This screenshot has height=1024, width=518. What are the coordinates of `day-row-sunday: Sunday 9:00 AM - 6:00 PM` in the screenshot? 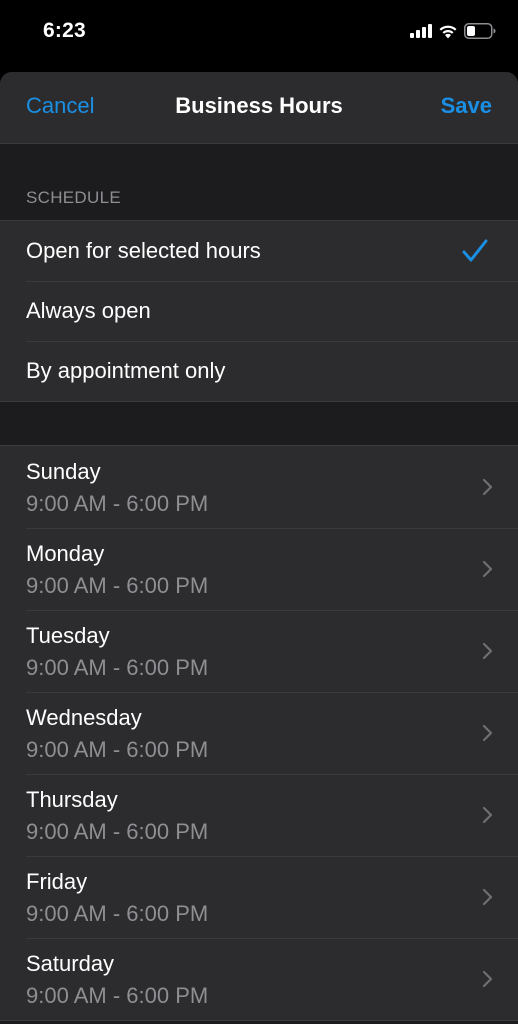 It's located at (259, 487).